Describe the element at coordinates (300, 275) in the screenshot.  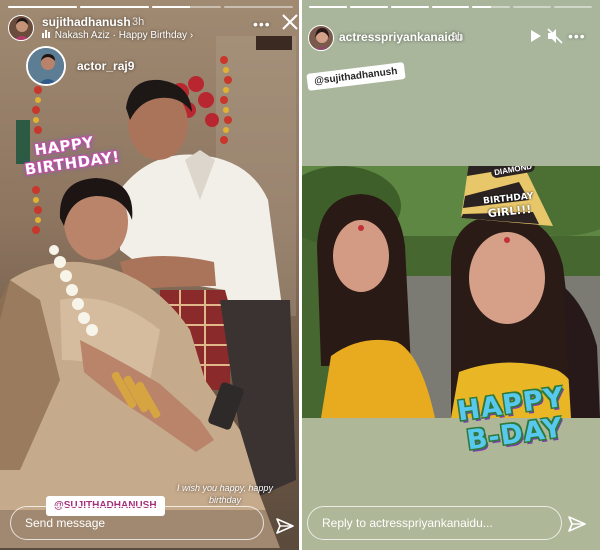
I see `story-divider` at that location.